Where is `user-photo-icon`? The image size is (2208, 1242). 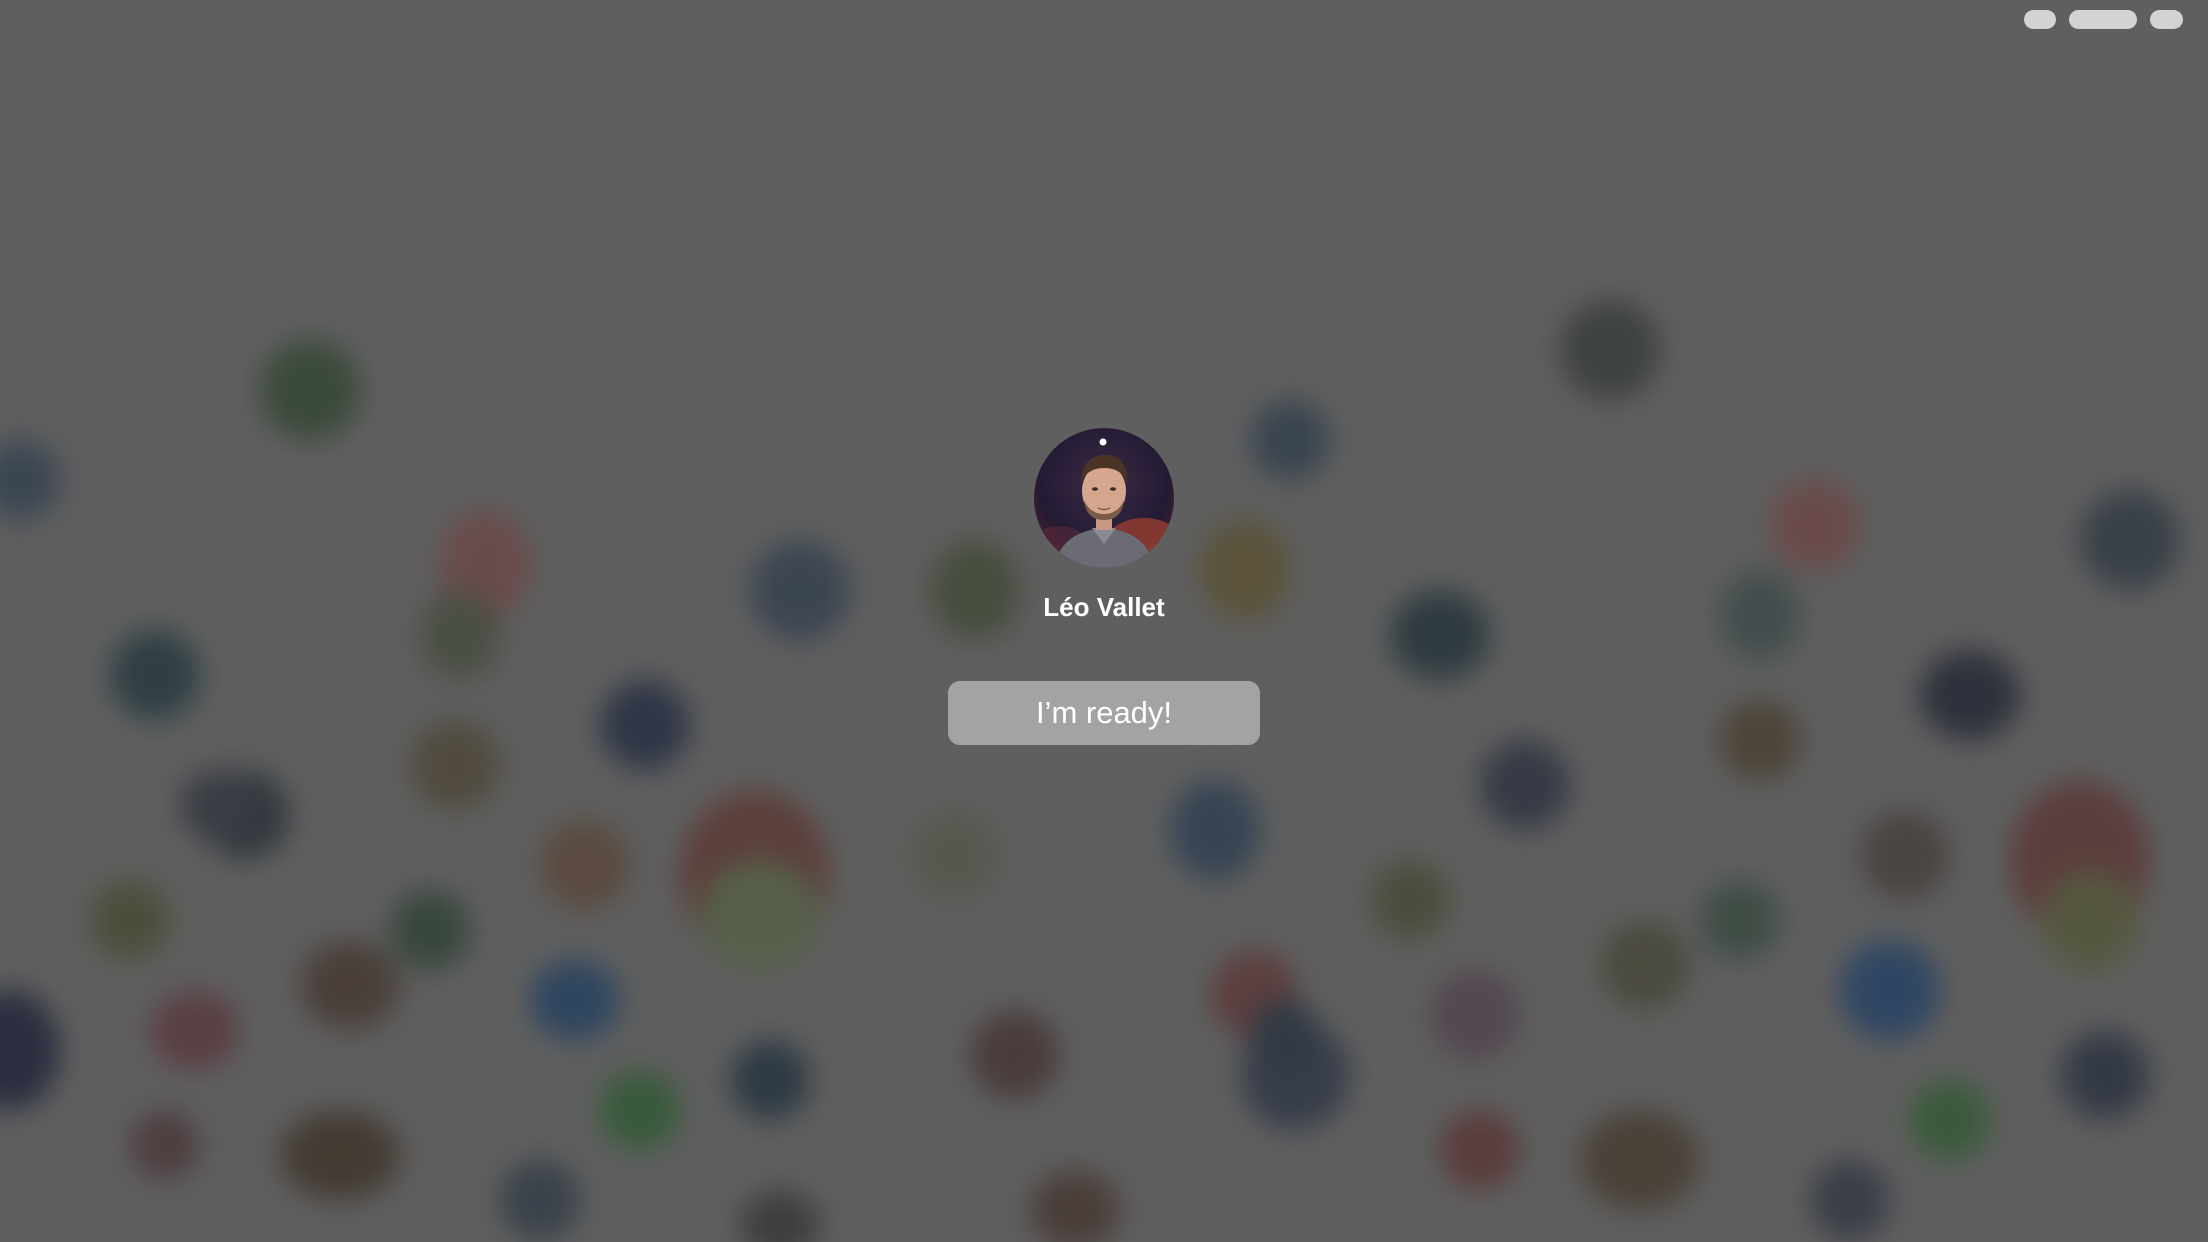
user-photo-icon is located at coordinates (1104, 498).